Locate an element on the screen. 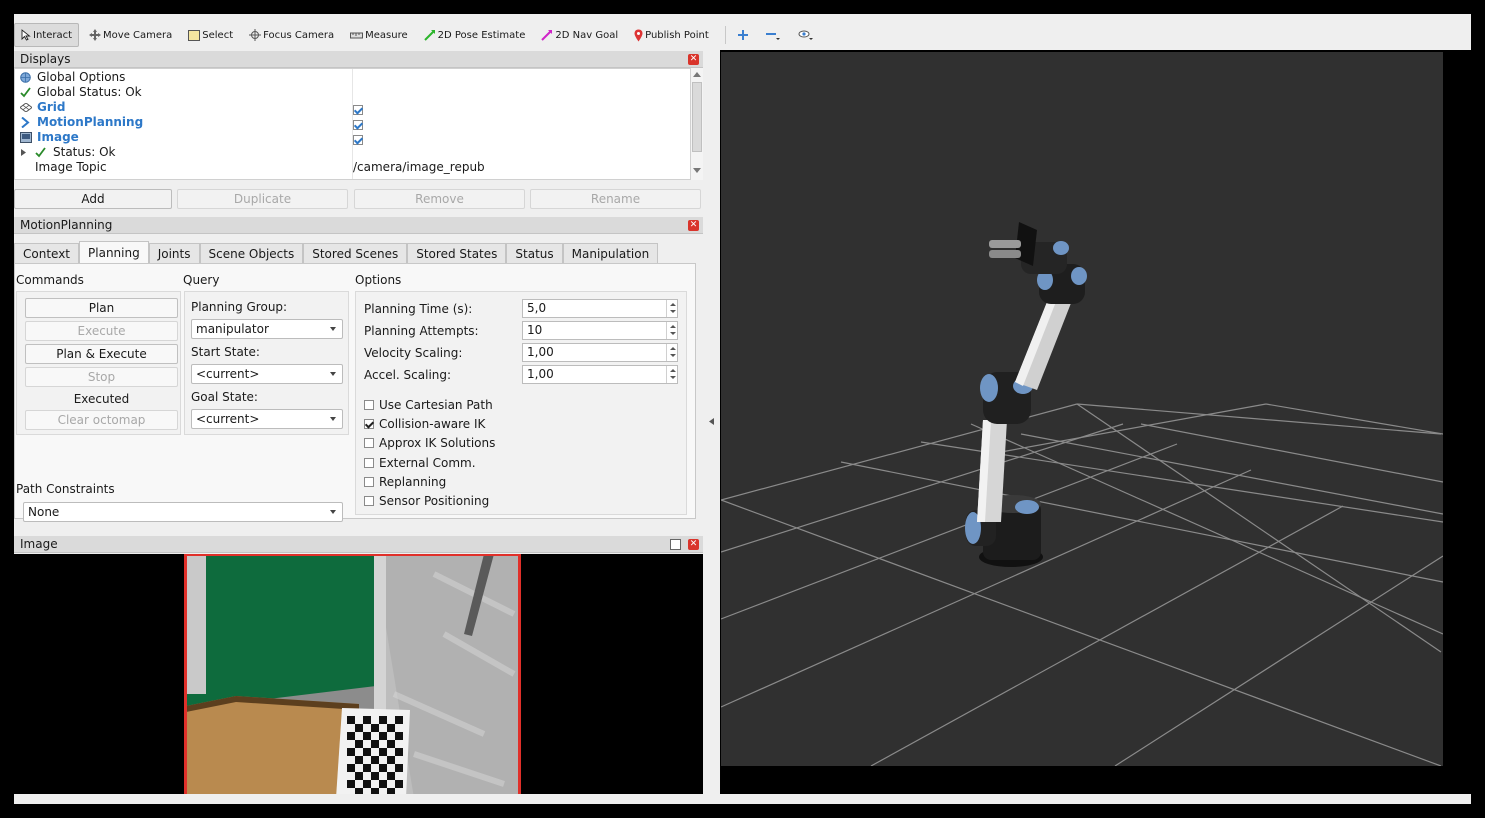 The height and width of the screenshot is (818, 1485). image-panel-title: Image is located at coordinates (39, 544).